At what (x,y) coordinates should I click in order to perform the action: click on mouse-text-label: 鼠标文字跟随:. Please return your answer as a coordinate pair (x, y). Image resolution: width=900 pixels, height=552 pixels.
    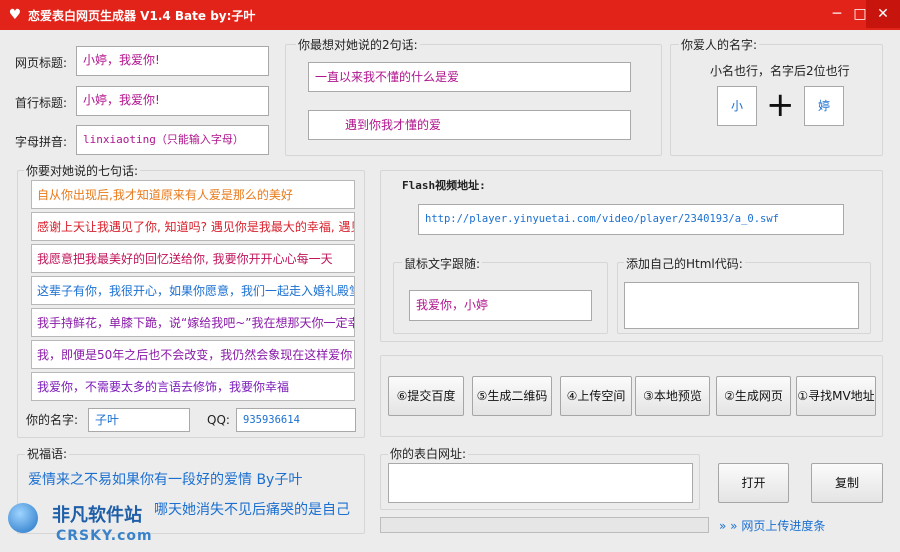
    Looking at the image, I should click on (442, 264).